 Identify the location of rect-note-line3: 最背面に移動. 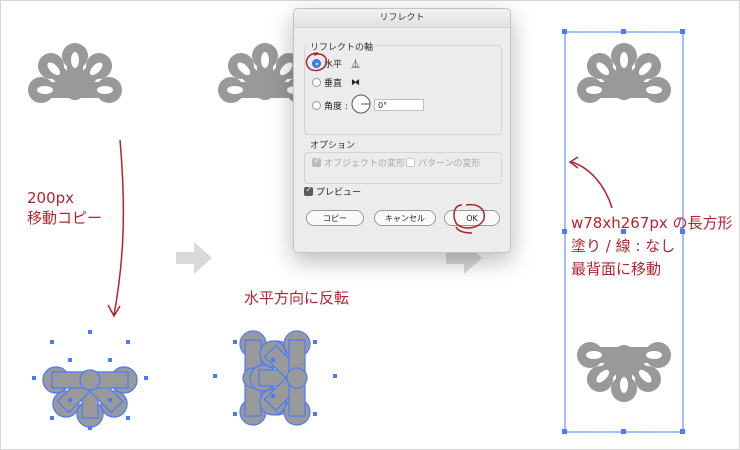
(616, 269).